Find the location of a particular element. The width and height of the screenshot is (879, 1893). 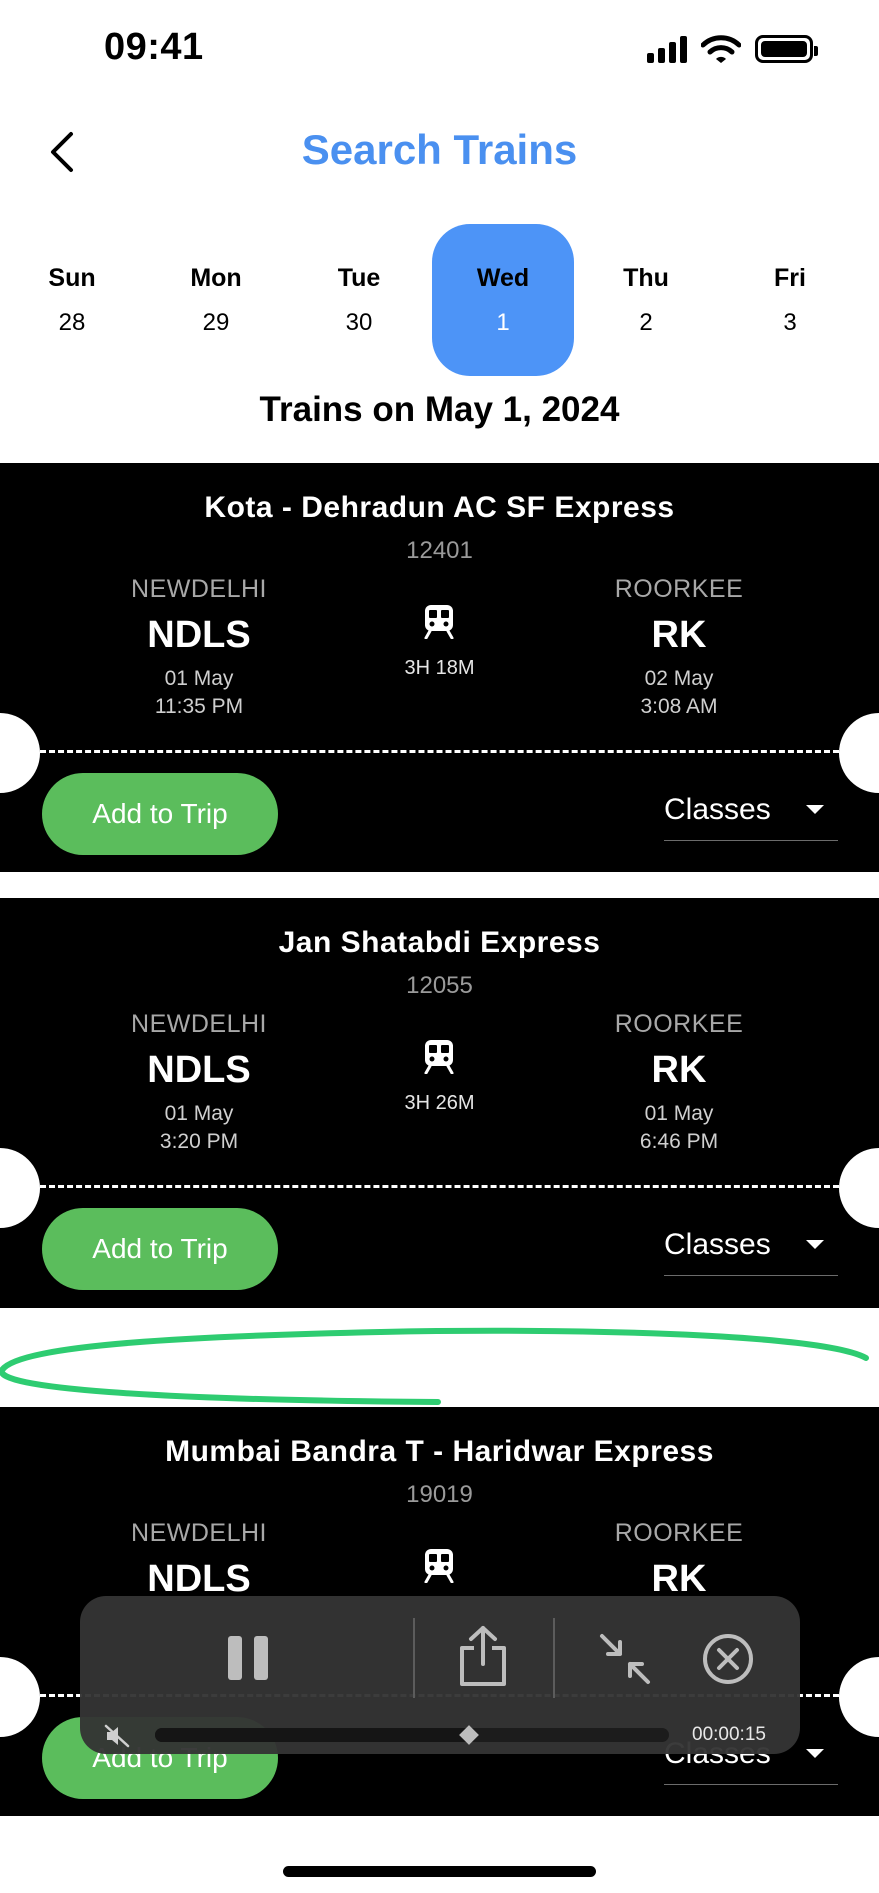

day-fri: Fri 3 is located at coordinates (790, 300).